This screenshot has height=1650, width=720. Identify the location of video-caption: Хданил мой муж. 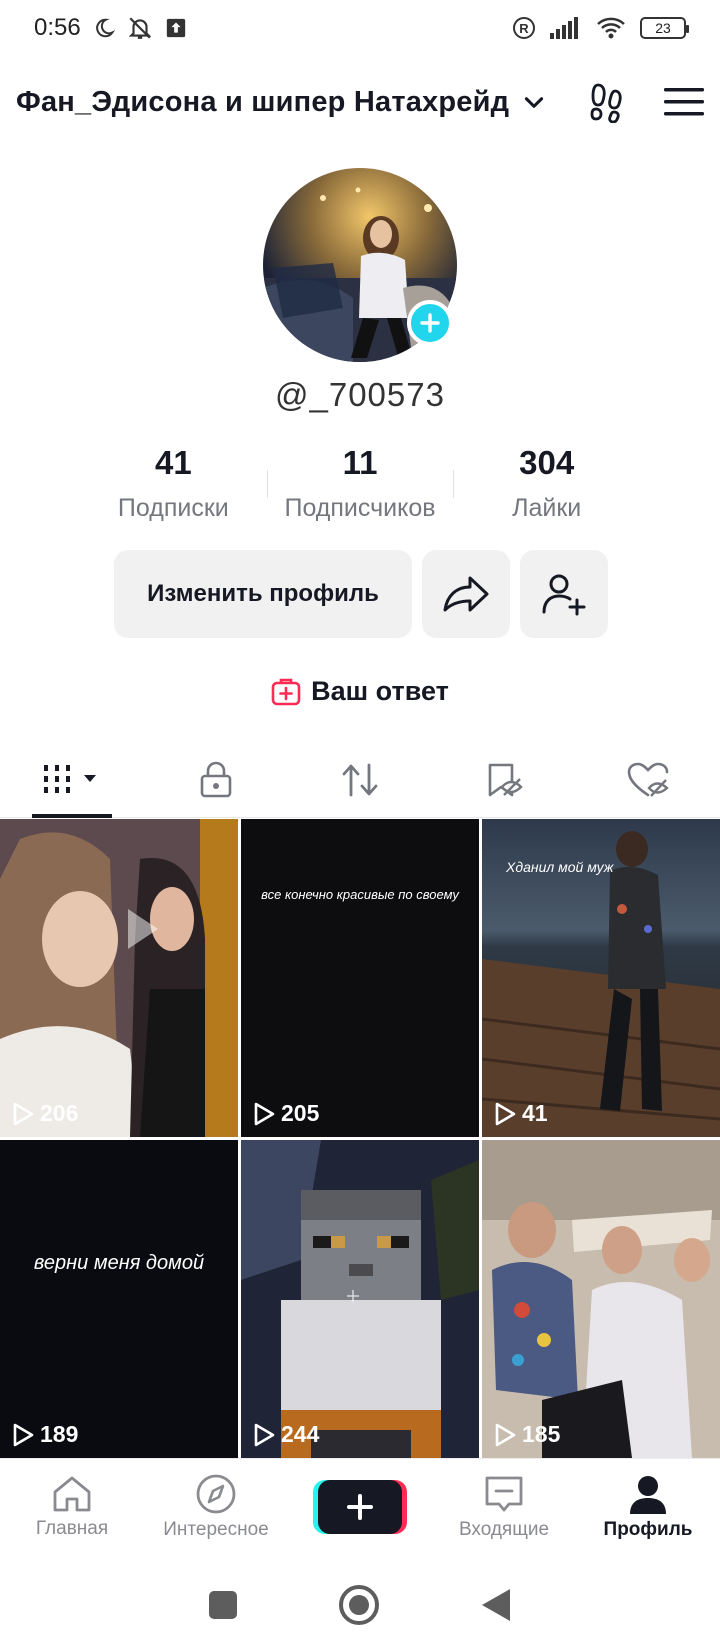
(560, 867).